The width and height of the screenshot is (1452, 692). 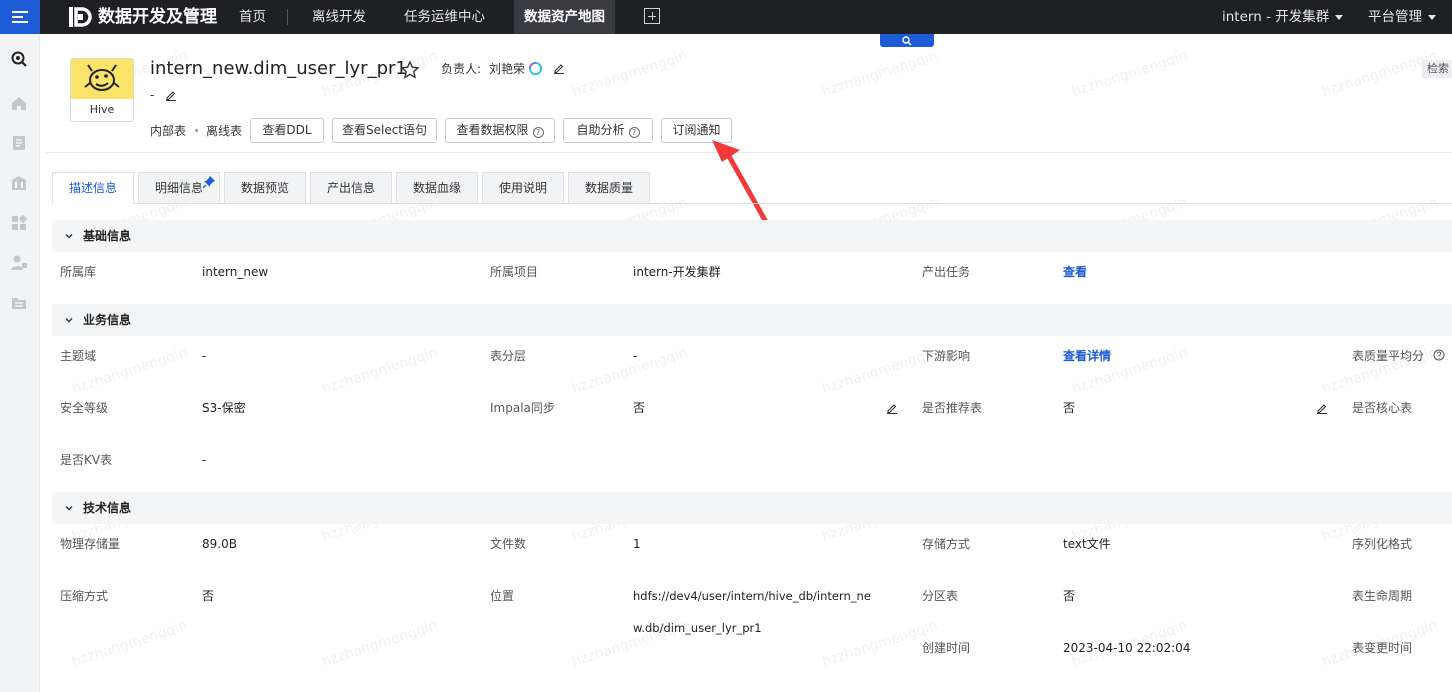 What do you see at coordinates (287, 17) in the screenshot?
I see `nav-divider` at bounding box center [287, 17].